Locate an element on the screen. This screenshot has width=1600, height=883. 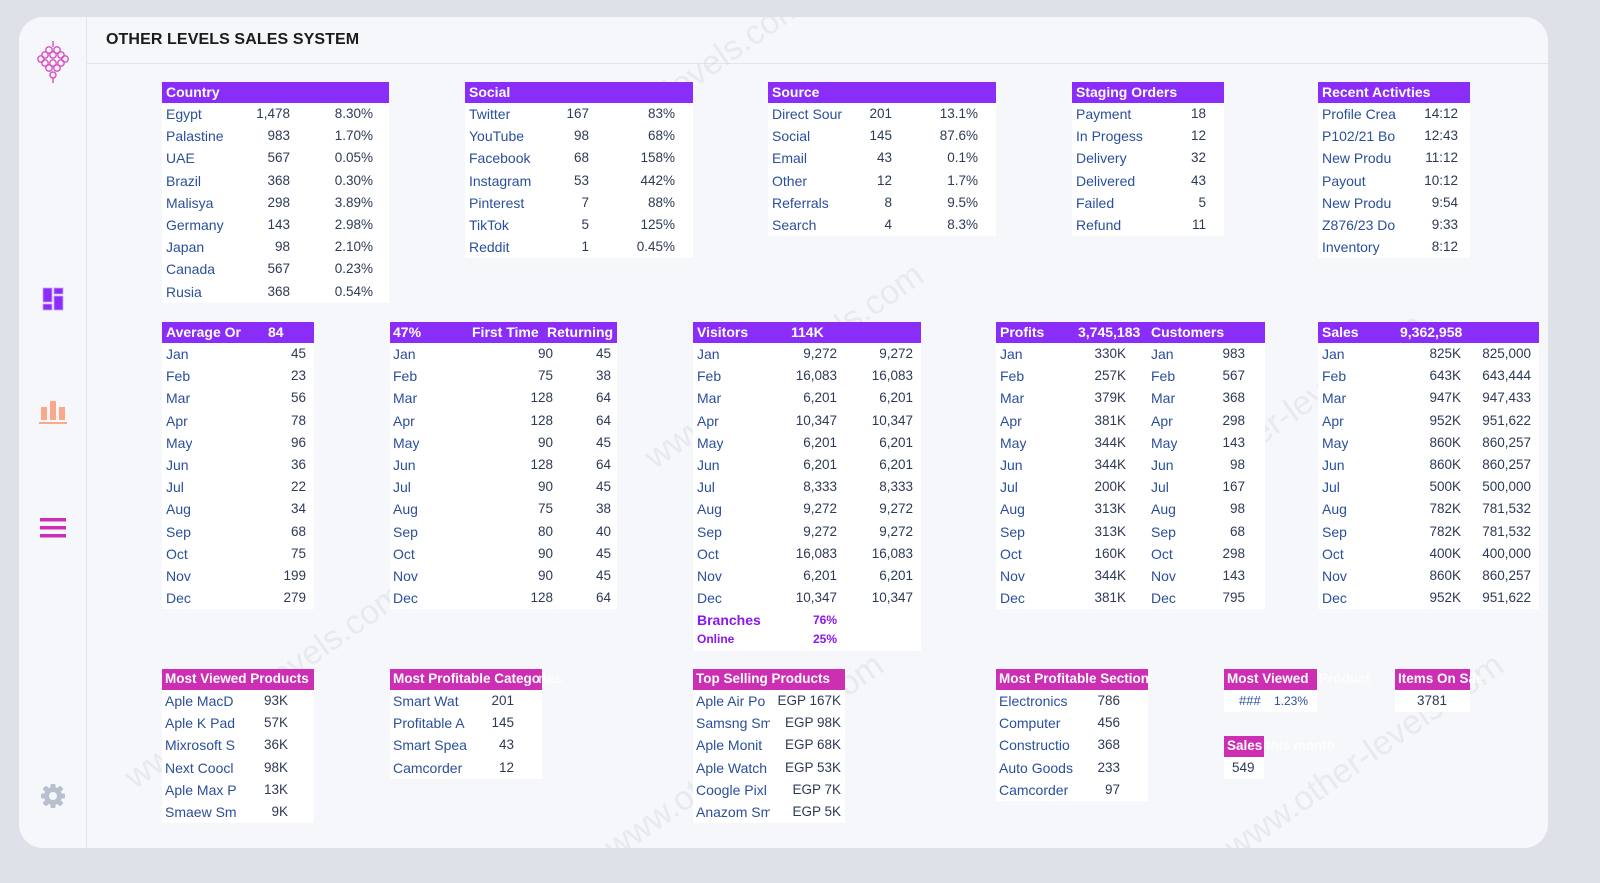
category-value: 12 is located at coordinates (506, 767).